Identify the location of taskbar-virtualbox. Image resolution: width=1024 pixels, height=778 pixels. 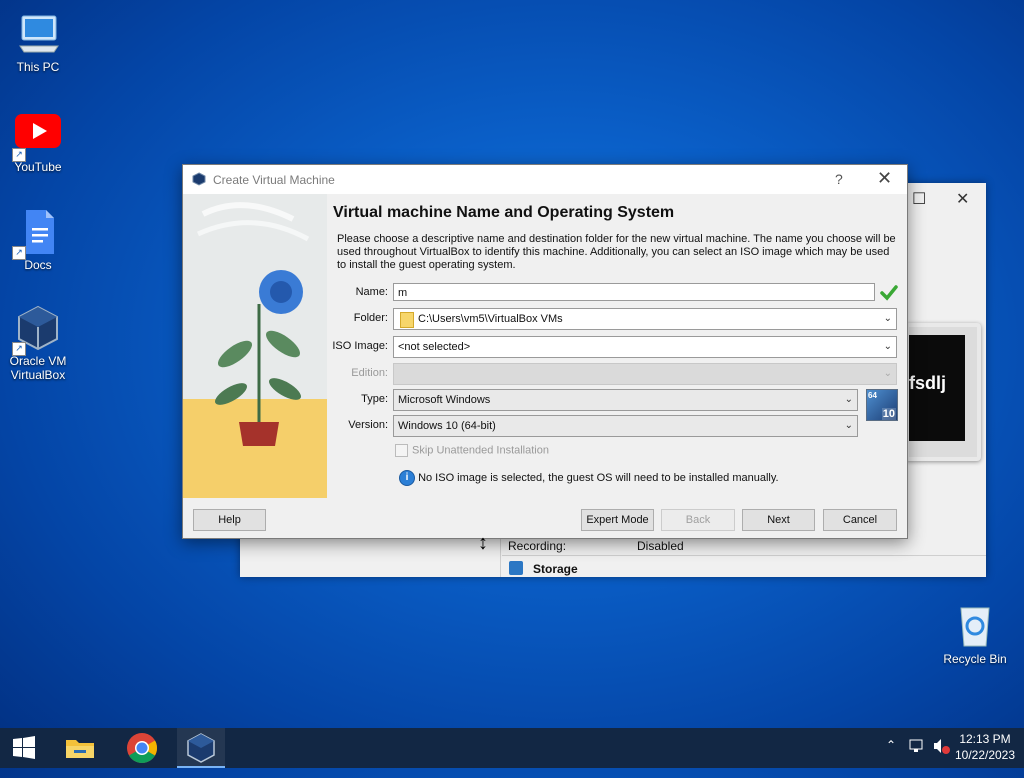
(201, 748).